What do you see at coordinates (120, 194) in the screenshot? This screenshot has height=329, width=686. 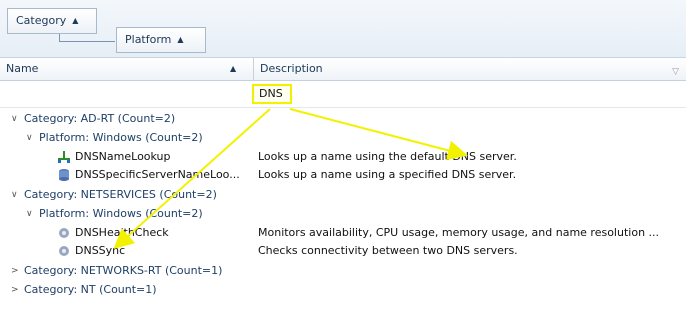 I see `group-row-label: Category: NETSERVICES (Count=2)` at bounding box center [120, 194].